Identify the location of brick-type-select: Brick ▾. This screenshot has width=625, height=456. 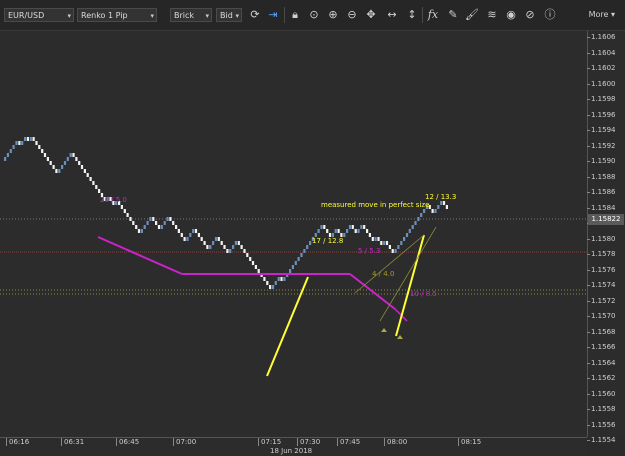
(191, 15).